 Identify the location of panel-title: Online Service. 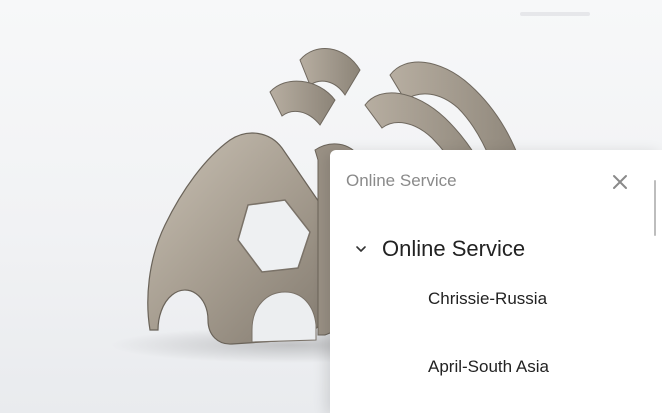
(401, 180).